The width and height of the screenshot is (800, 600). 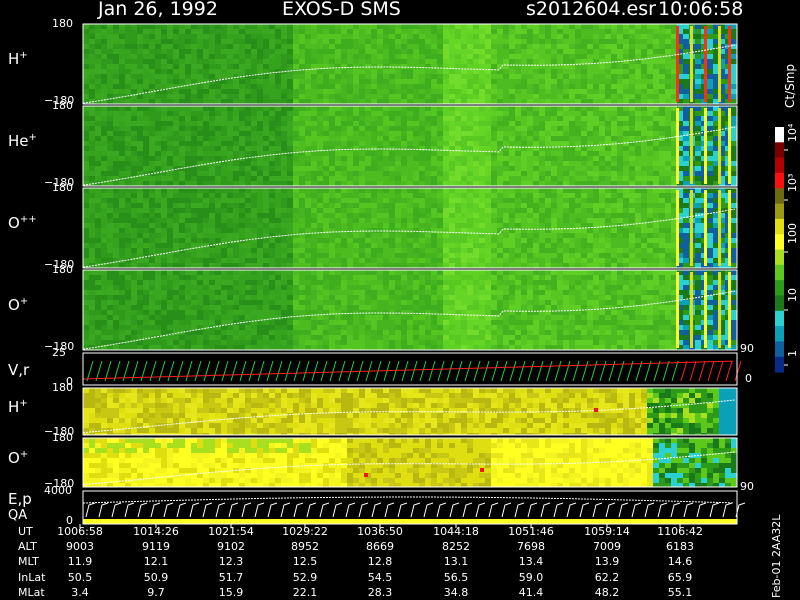 What do you see at coordinates (156, 592) in the screenshot?
I see `ephemeris-cell: 9.7` at bounding box center [156, 592].